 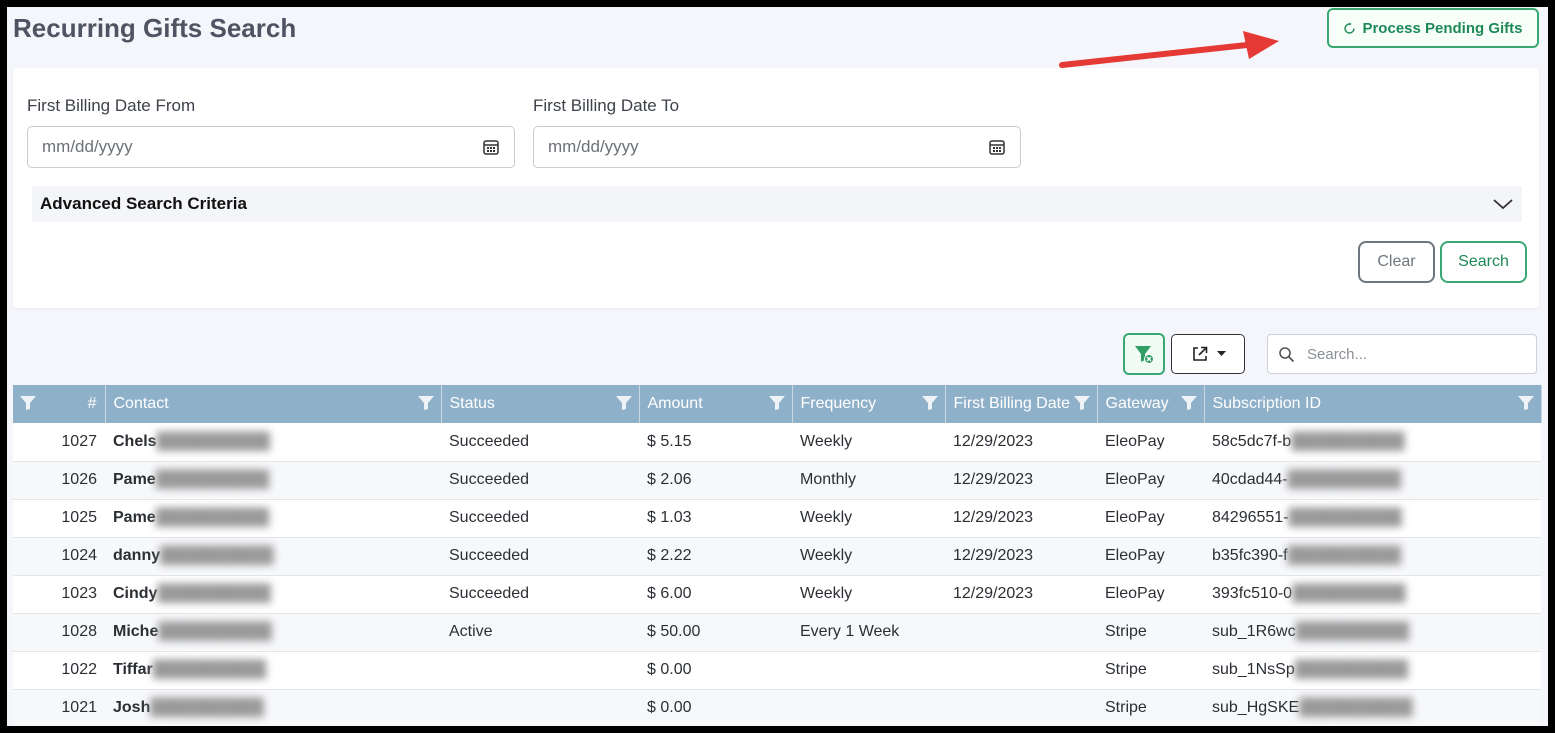 I want to click on subscription-id-cell: 84296551-██████████, so click(x=1372, y=518).